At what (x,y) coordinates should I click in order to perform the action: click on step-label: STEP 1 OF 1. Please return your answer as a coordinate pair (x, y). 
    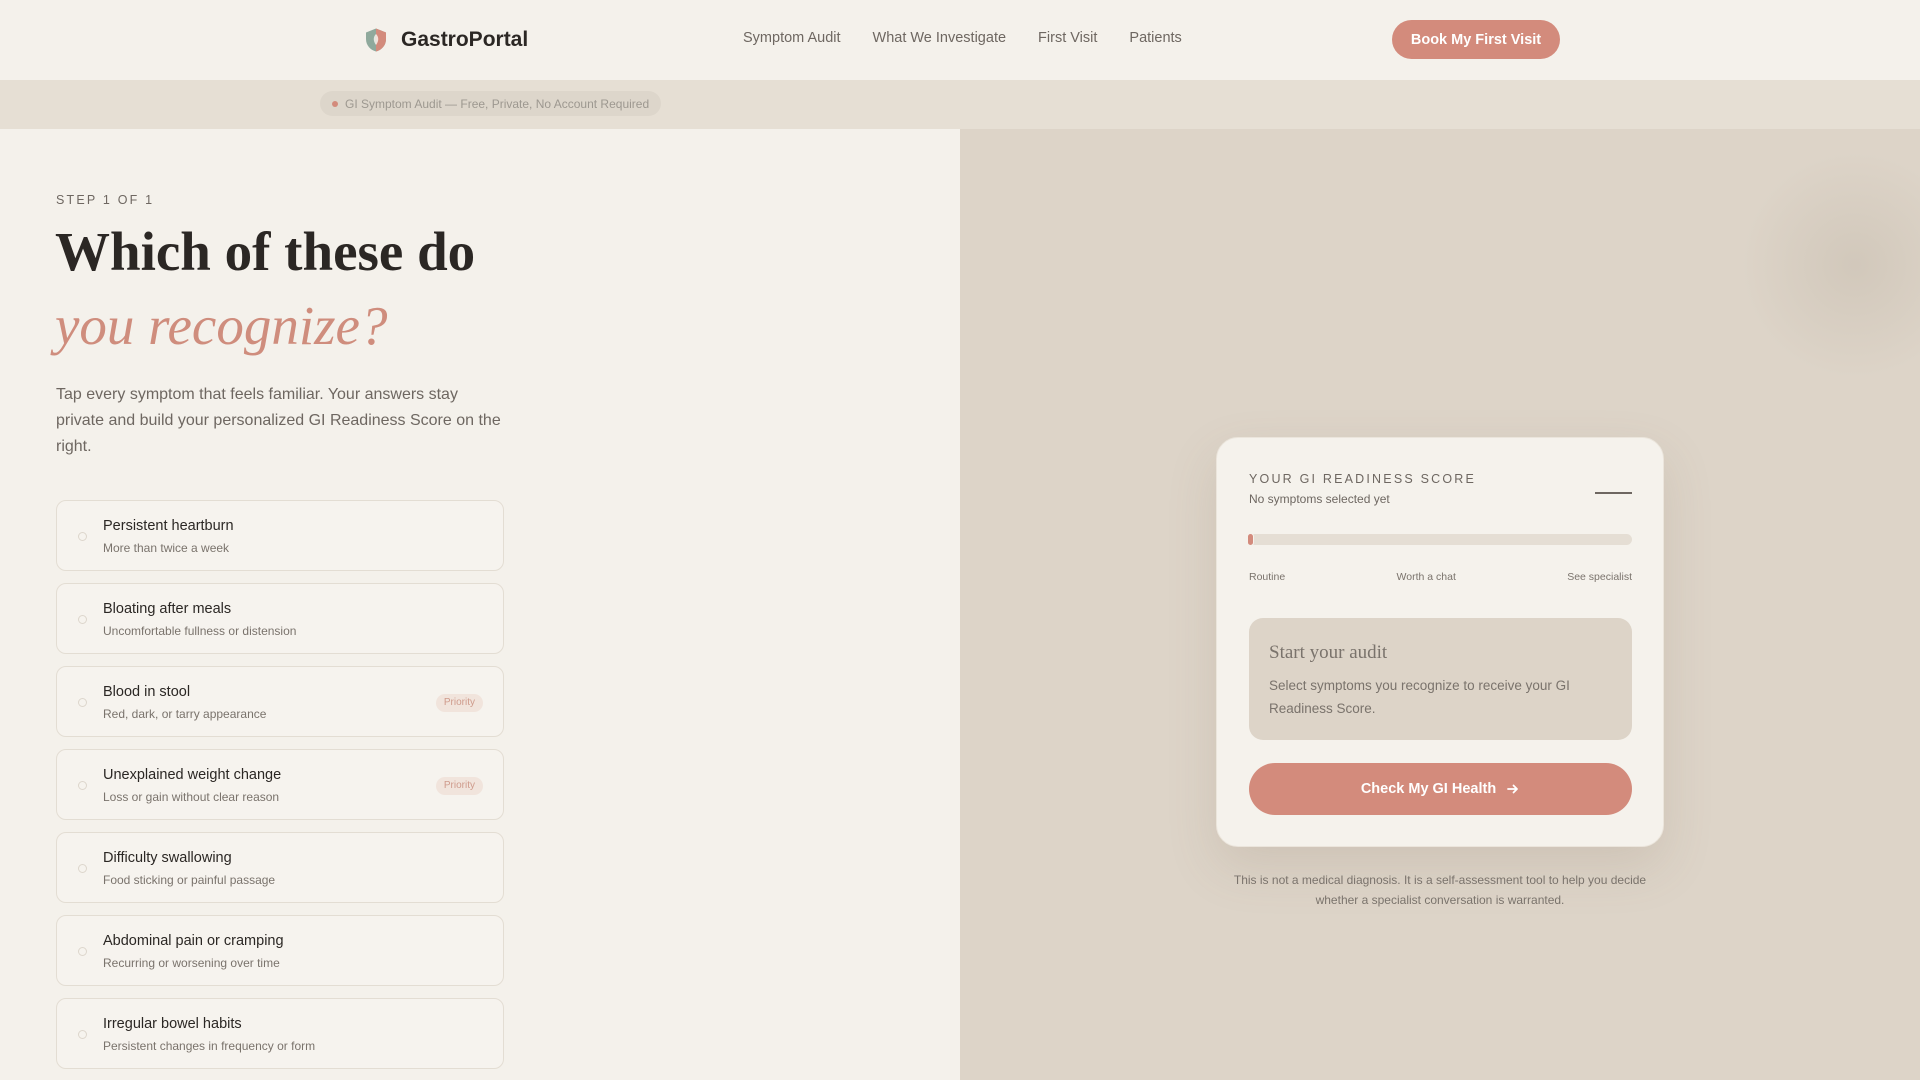
    Looking at the image, I should click on (105, 200).